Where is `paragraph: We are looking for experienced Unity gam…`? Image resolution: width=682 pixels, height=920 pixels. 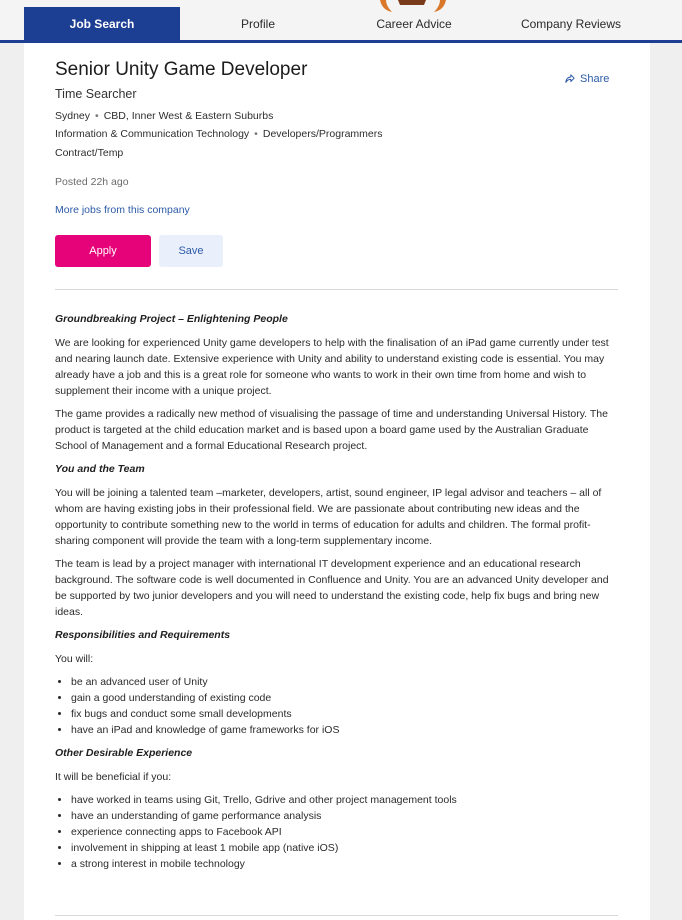 paragraph: We are looking for experienced Unity gam… is located at coordinates (332, 367).